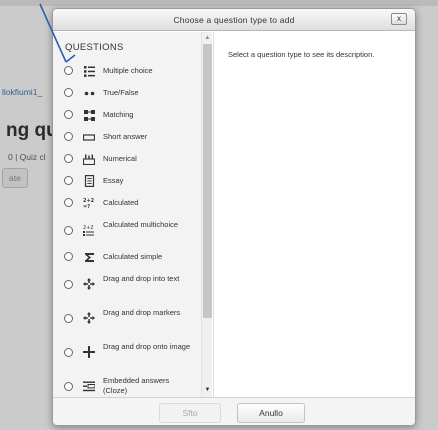 This screenshot has width=438, height=430. I want to click on drag-markers-icon, so click(89, 318).